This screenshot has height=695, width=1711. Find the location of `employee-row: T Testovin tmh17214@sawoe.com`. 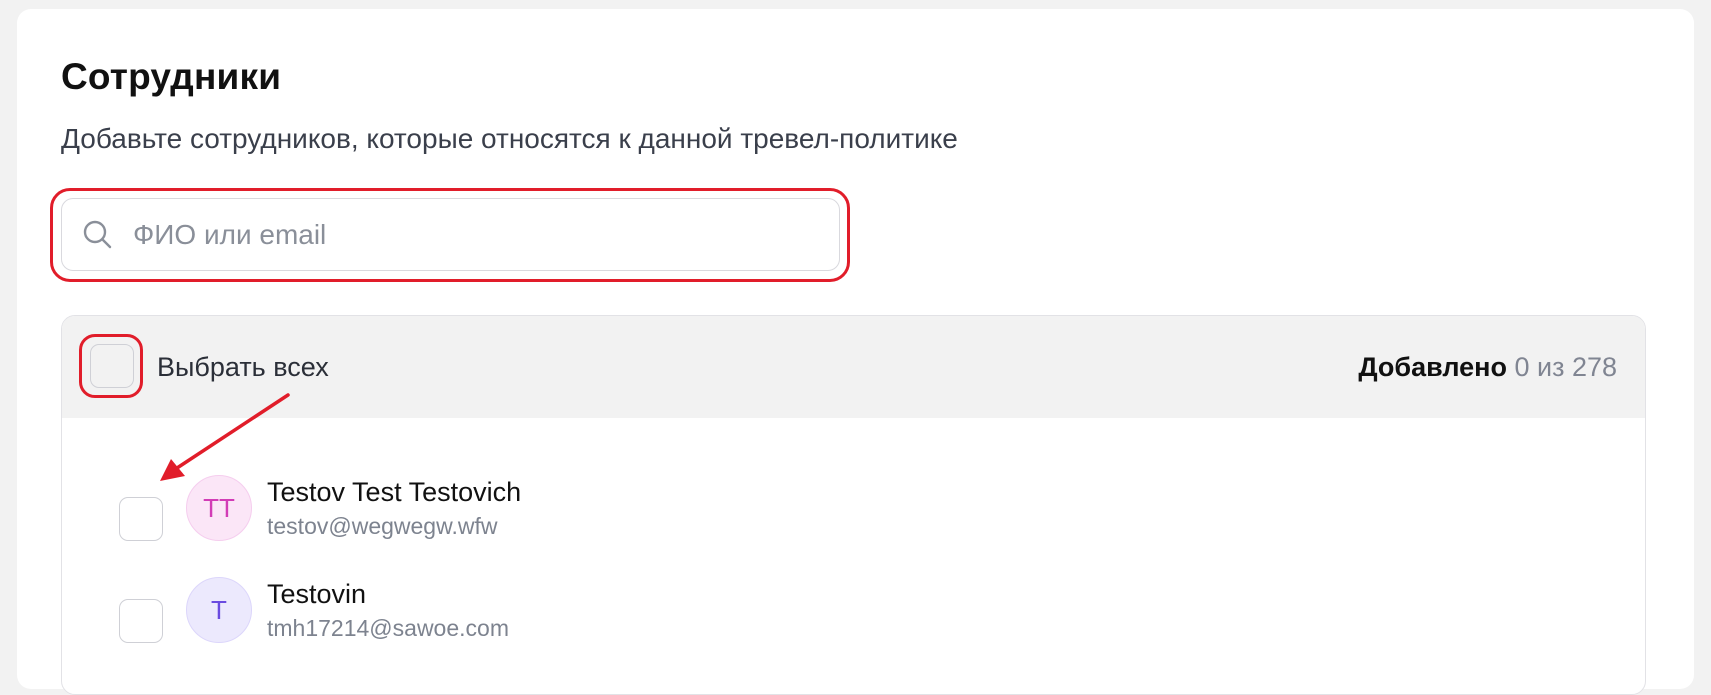

employee-row: T Testovin tmh17214@sawoe.com is located at coordinates (853, 622).